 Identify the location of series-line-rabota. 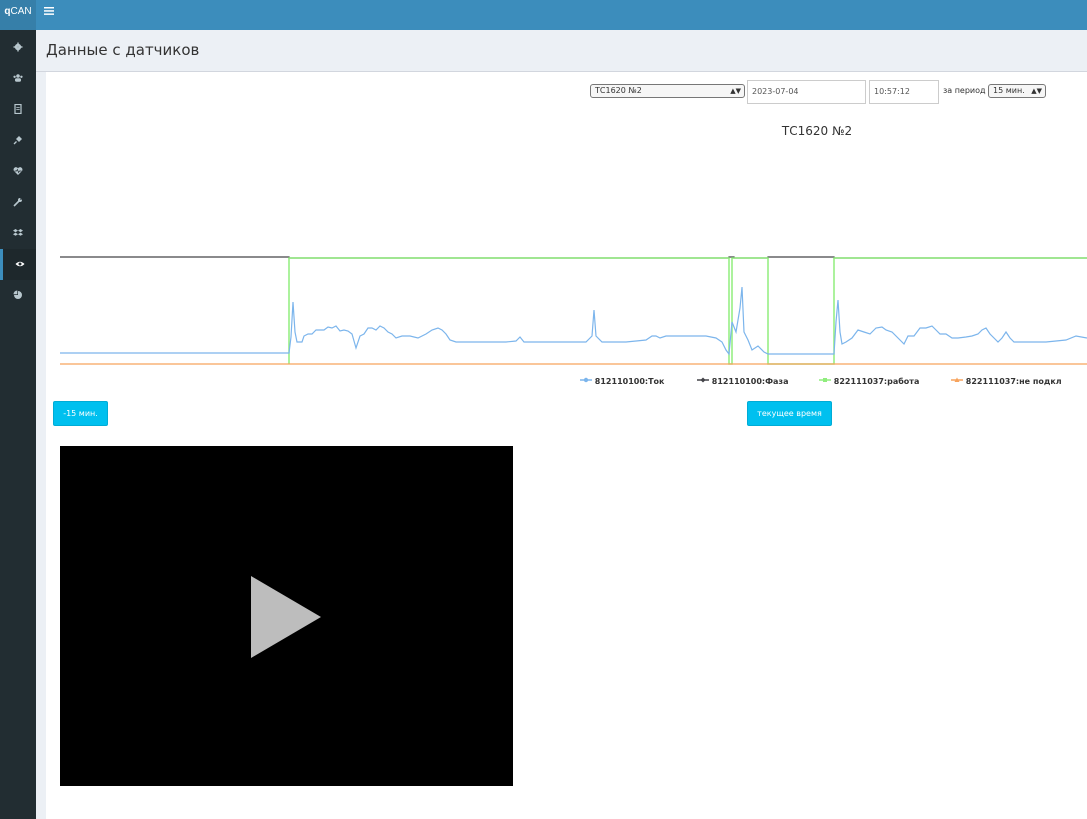
(687, 311).